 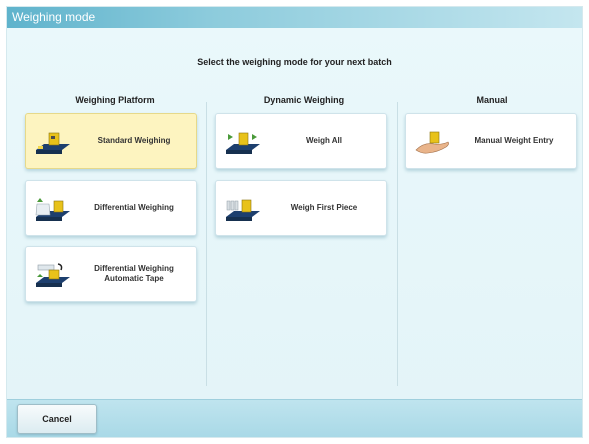 I want to click on standard-weighing-button: Standard Weighing, so click(x=111, y=141).